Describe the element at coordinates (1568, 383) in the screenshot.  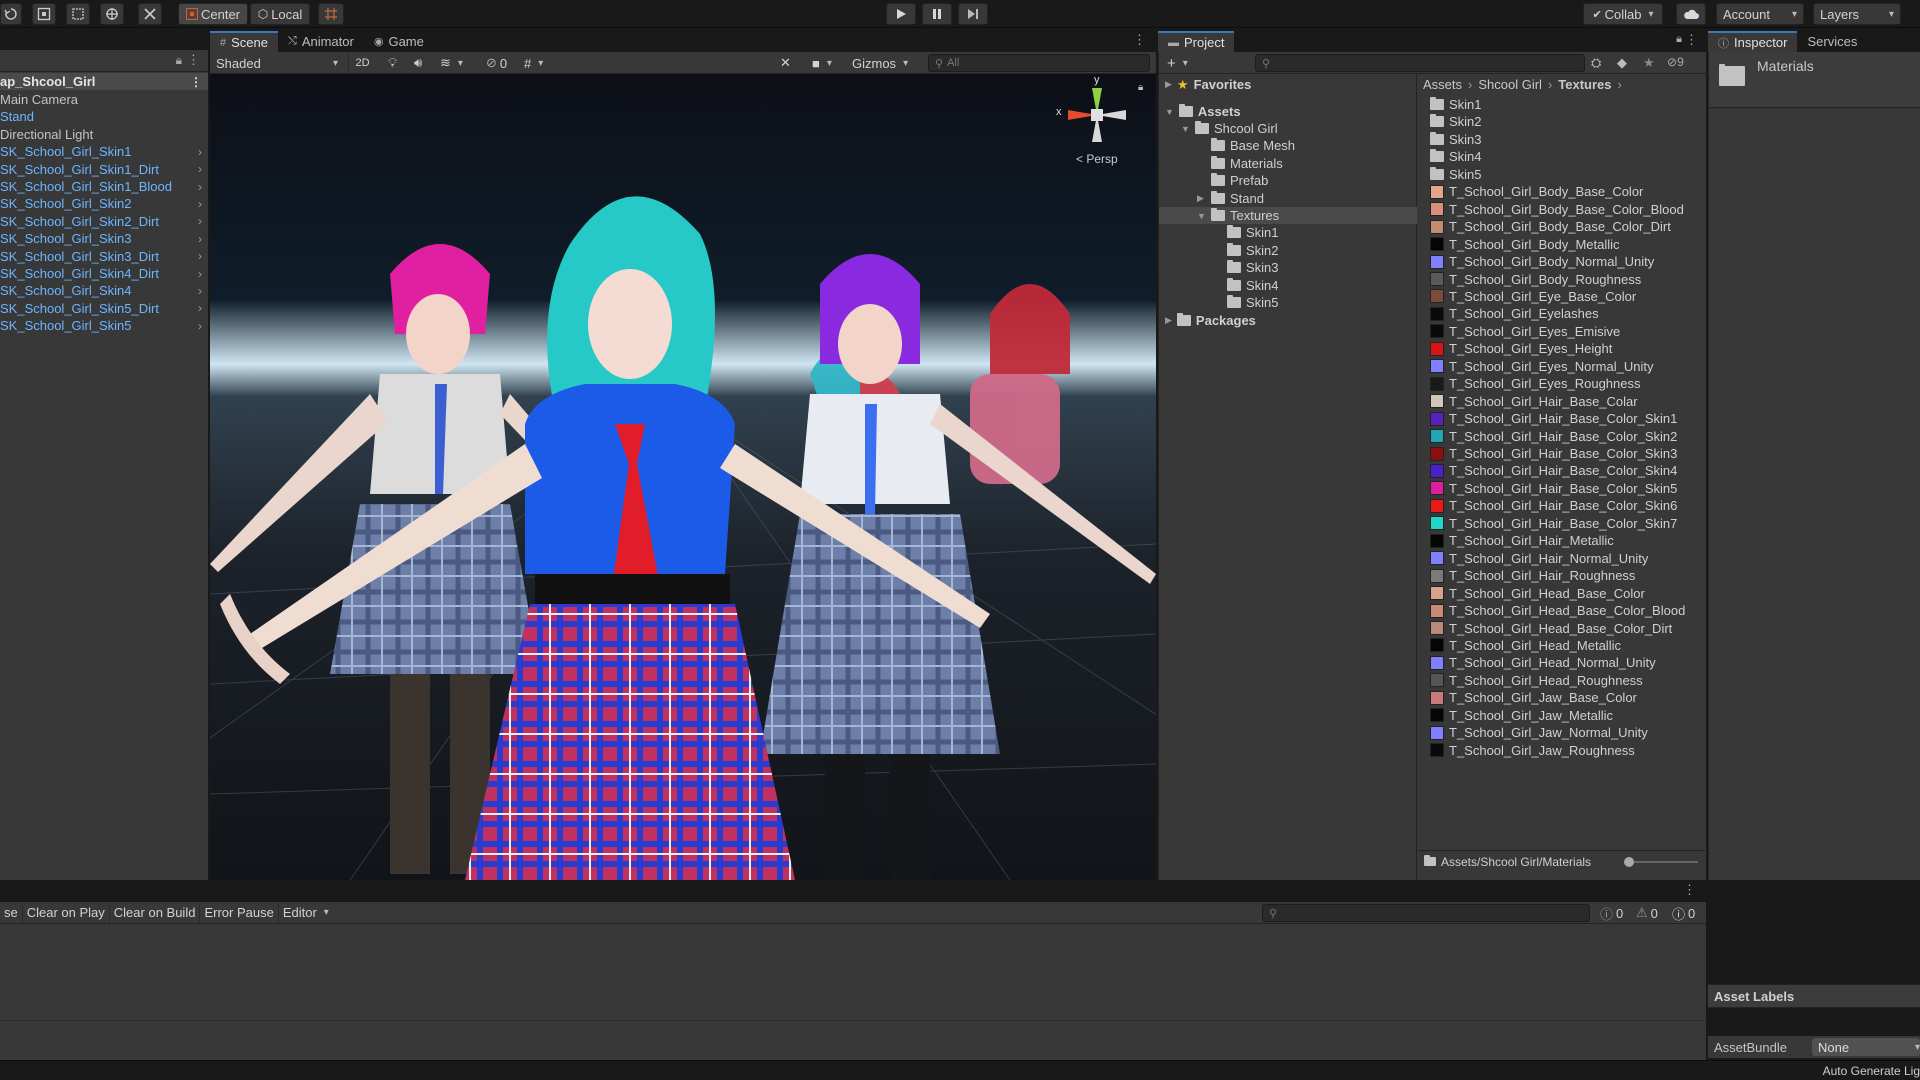
I see `texture-item: T_School_Girl_Eyes_Roughness` at that location.